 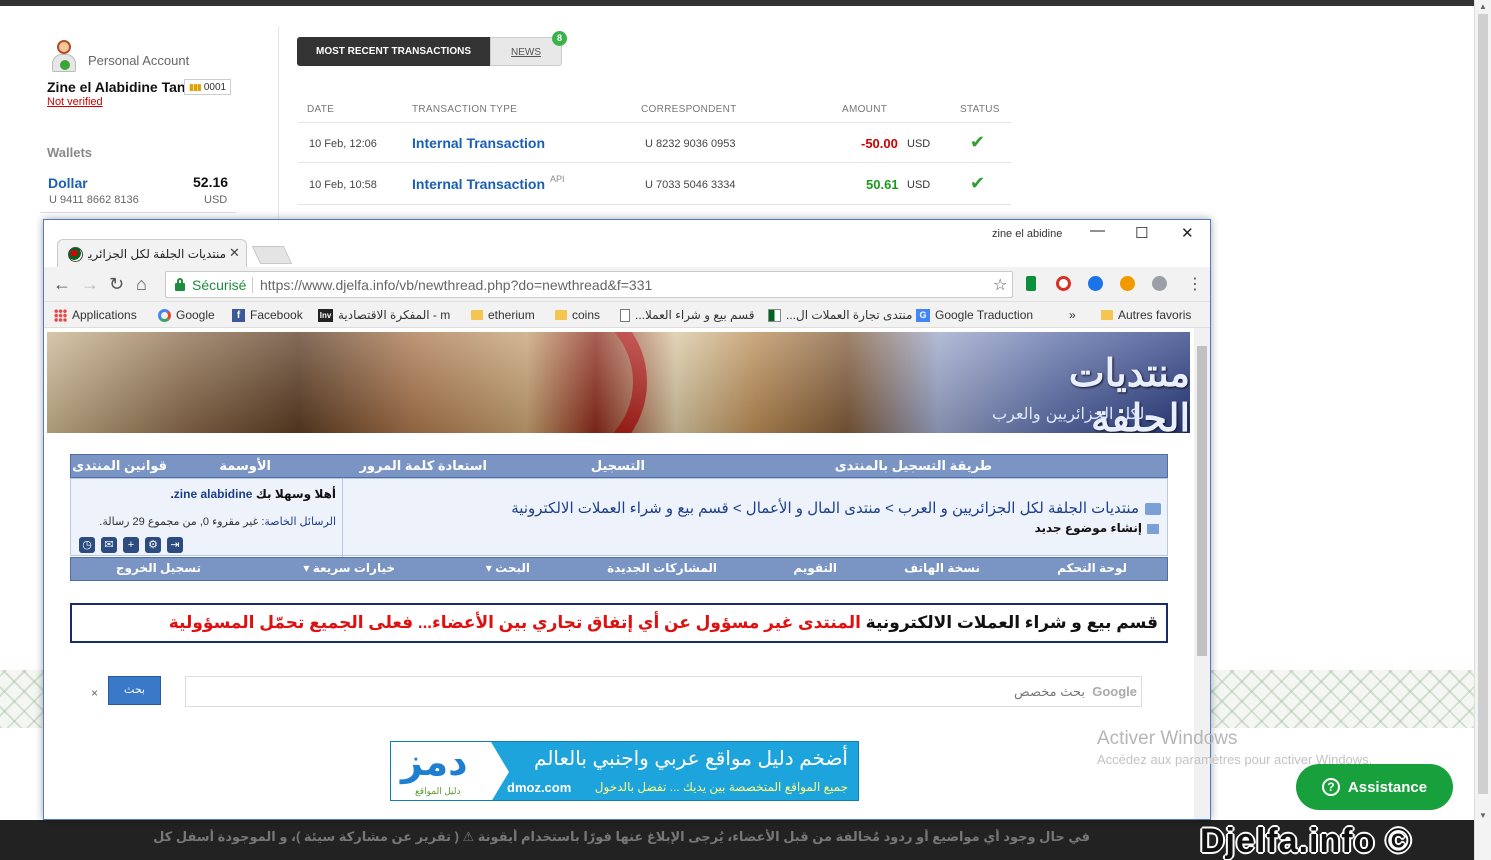 I want to click on nav-password-recovery: استعادة كلمة المرور, so click(x=423, y=466).